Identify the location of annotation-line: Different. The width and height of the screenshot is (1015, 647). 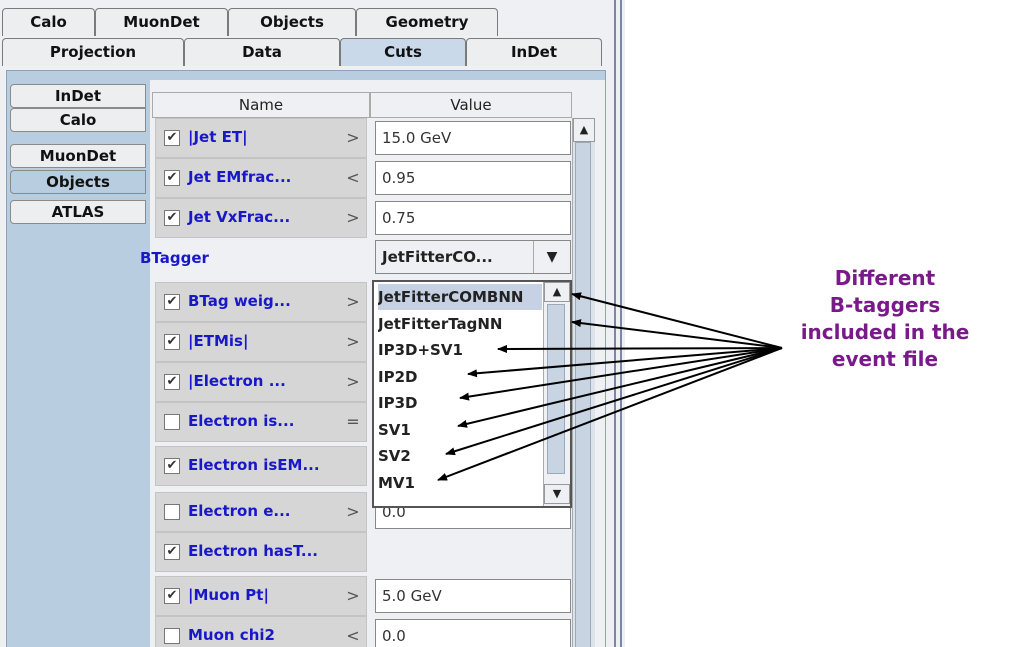
(885, 278).